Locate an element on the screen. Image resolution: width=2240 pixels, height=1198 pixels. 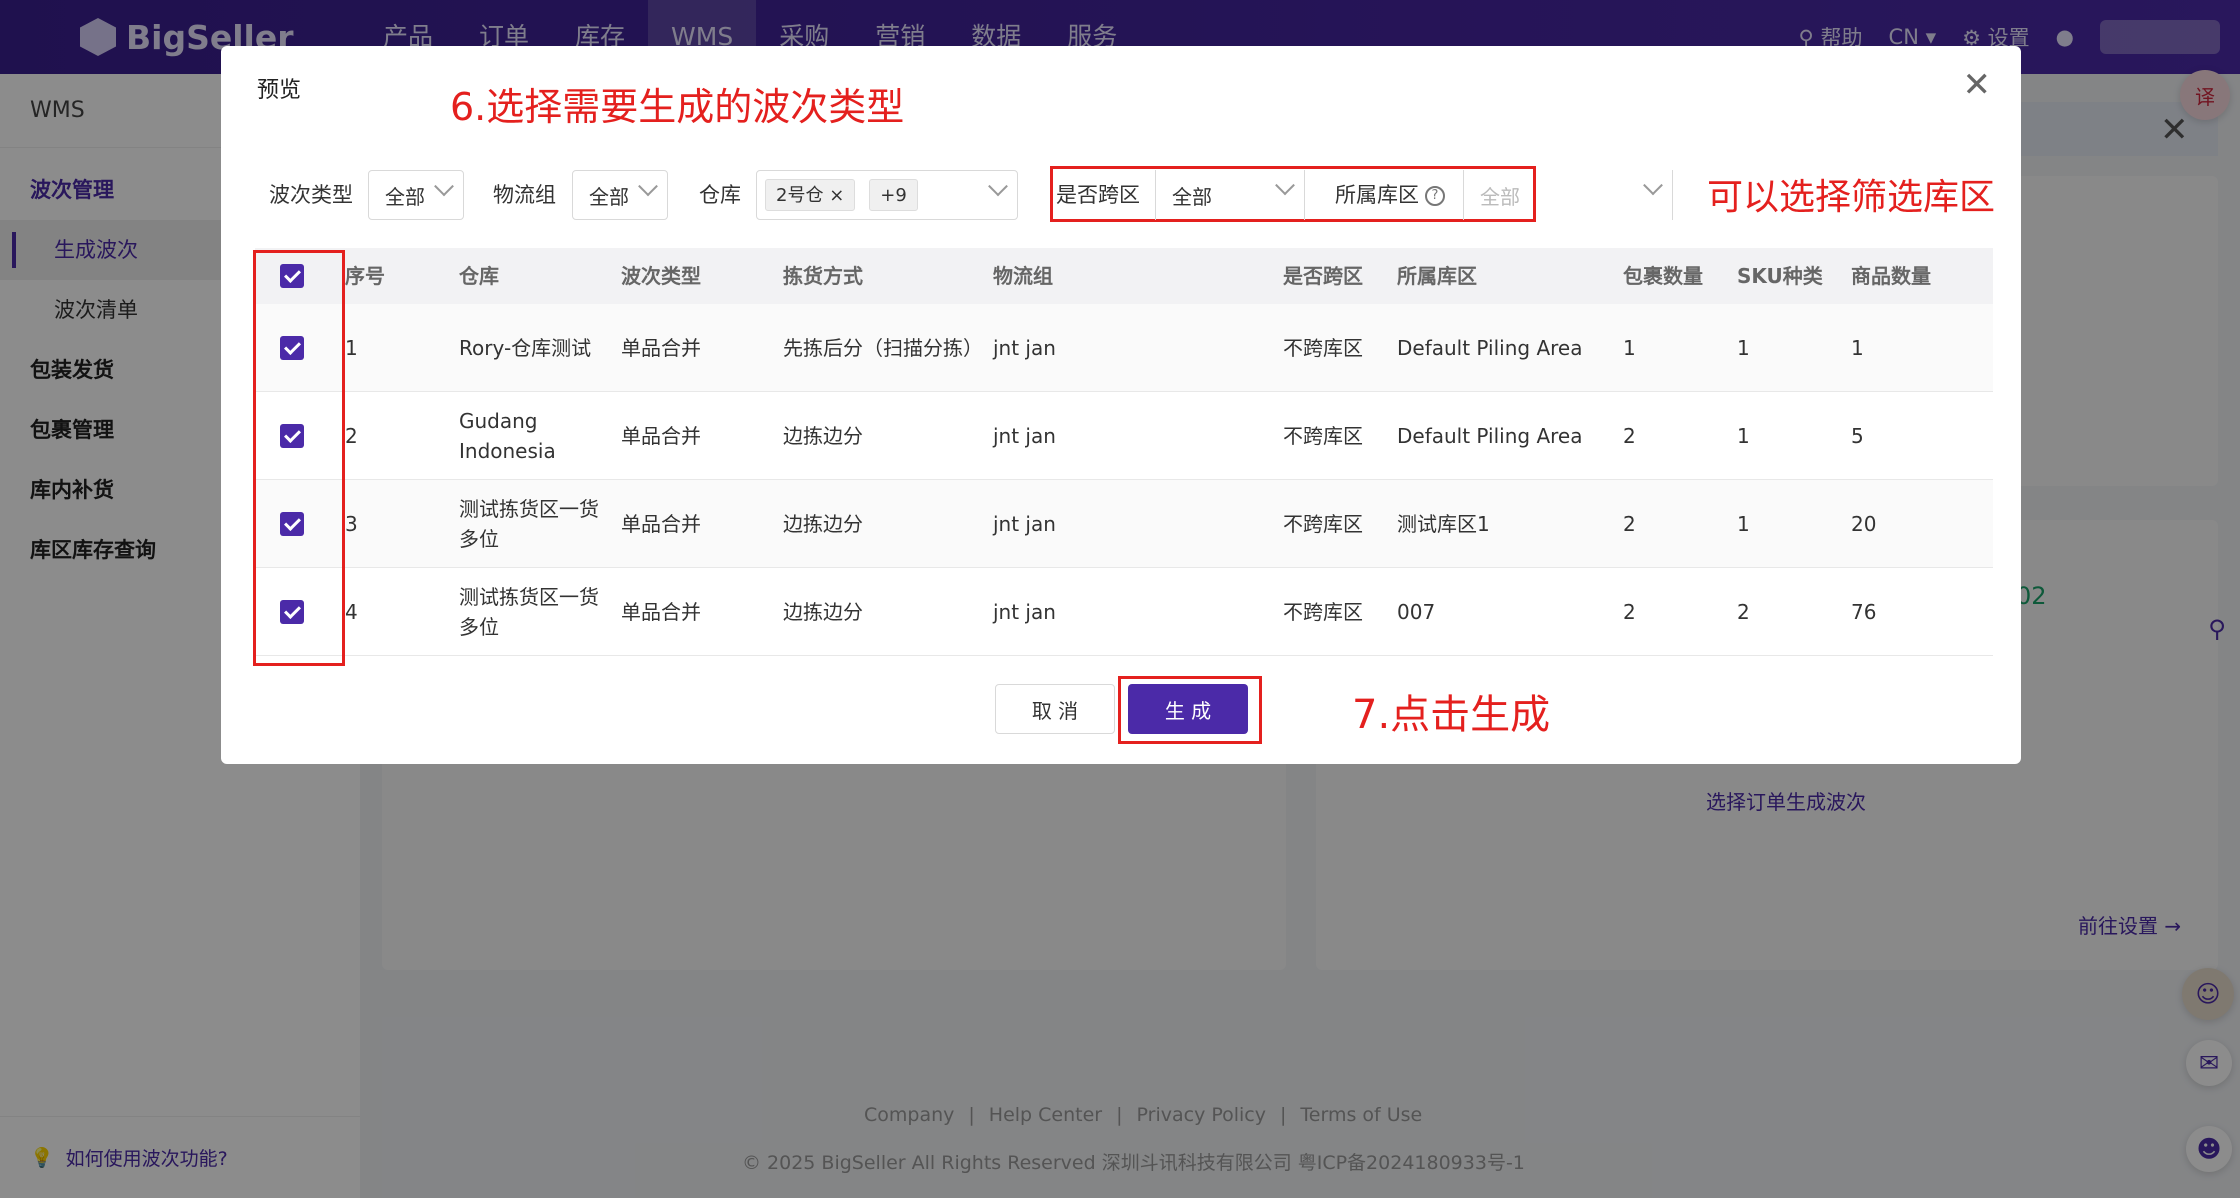
cell-warehouse: Gudang Indonesia is located at coordinates (507, 435).